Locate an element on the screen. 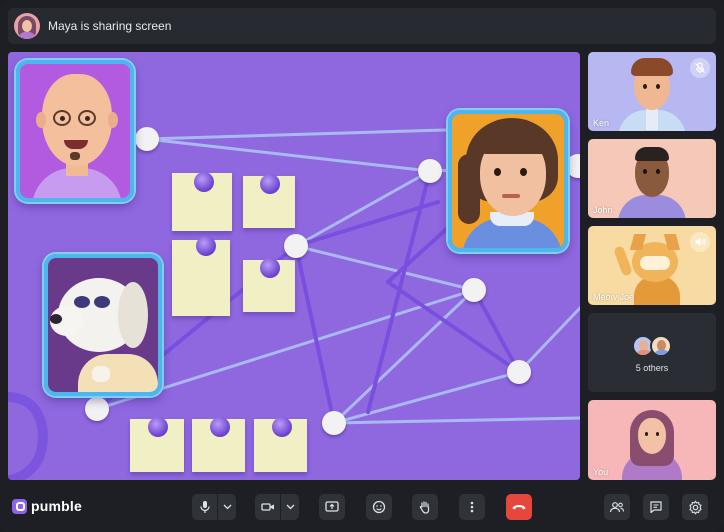  raise-hand-button is located at coordinates (425, 507).